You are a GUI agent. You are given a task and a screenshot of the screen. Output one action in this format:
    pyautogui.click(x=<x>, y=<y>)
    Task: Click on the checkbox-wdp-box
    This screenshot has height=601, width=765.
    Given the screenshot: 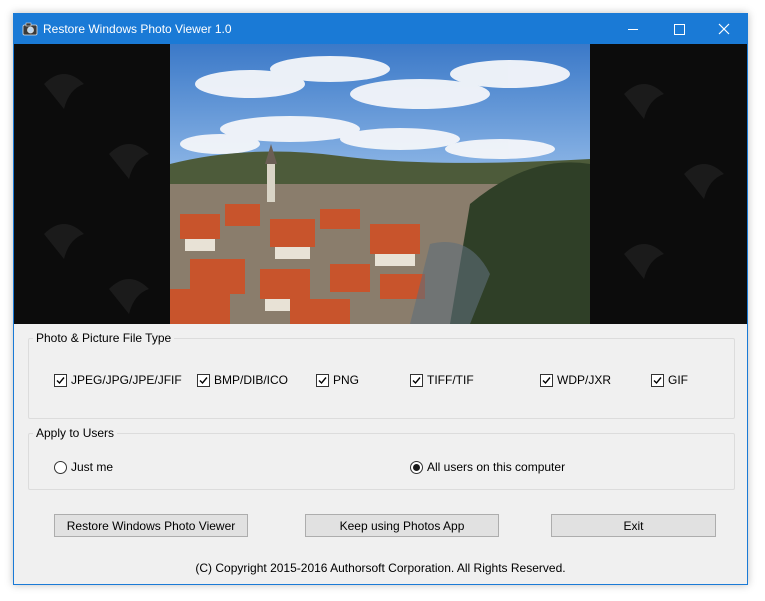 What is the action you would take?
    pyautogui.click(x=546, y=380)
    